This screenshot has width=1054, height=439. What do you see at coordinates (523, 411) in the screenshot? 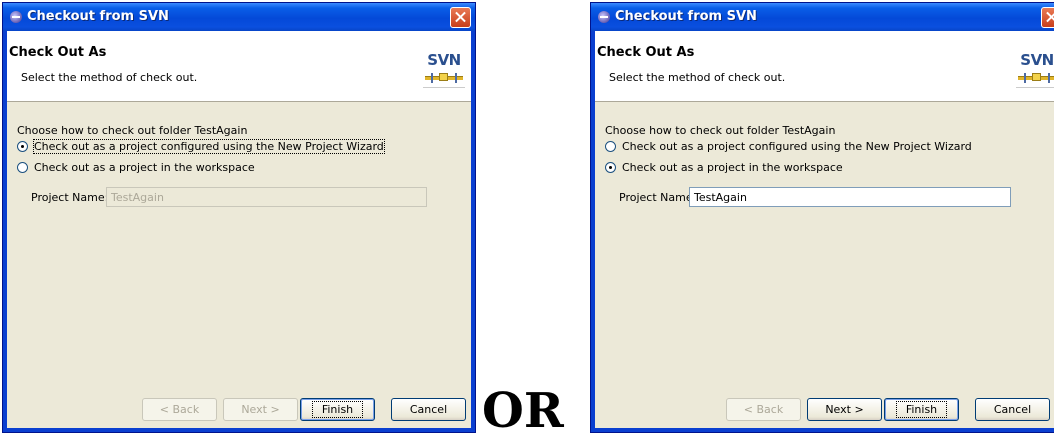
I see `or-separator: OR` at bounding box center [523, 411].